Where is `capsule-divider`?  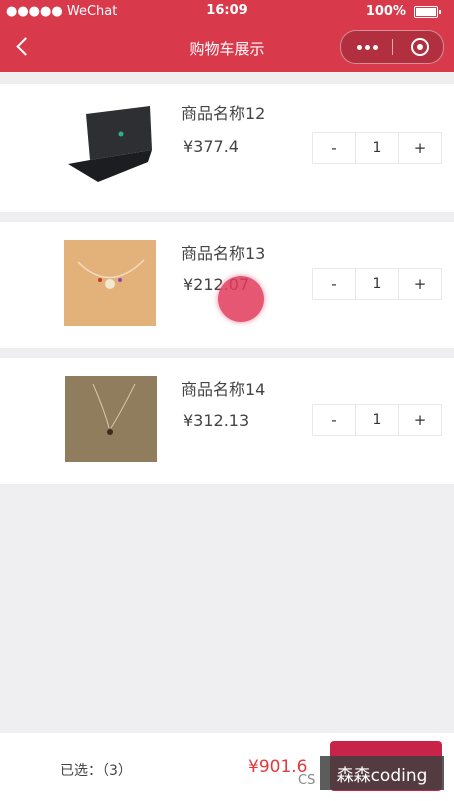 capsule-divider is located at coordinates (392, 47).